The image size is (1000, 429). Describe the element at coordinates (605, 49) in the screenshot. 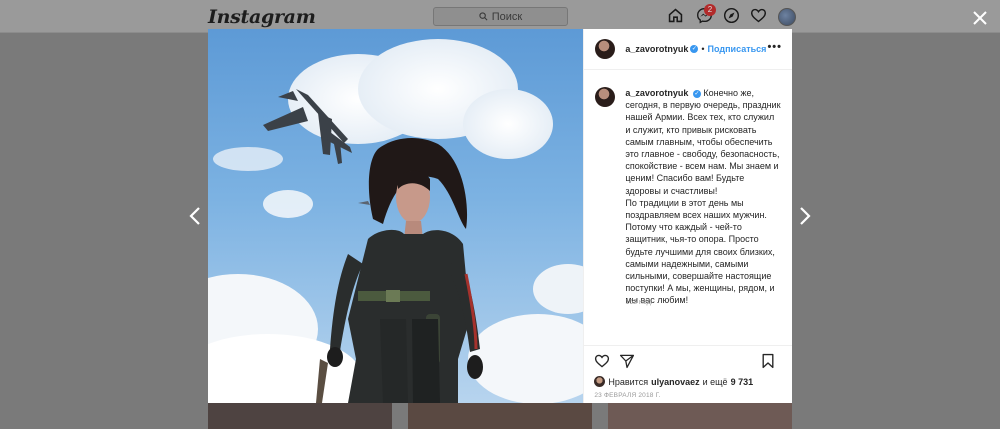

I see `author-avatar` at that location.